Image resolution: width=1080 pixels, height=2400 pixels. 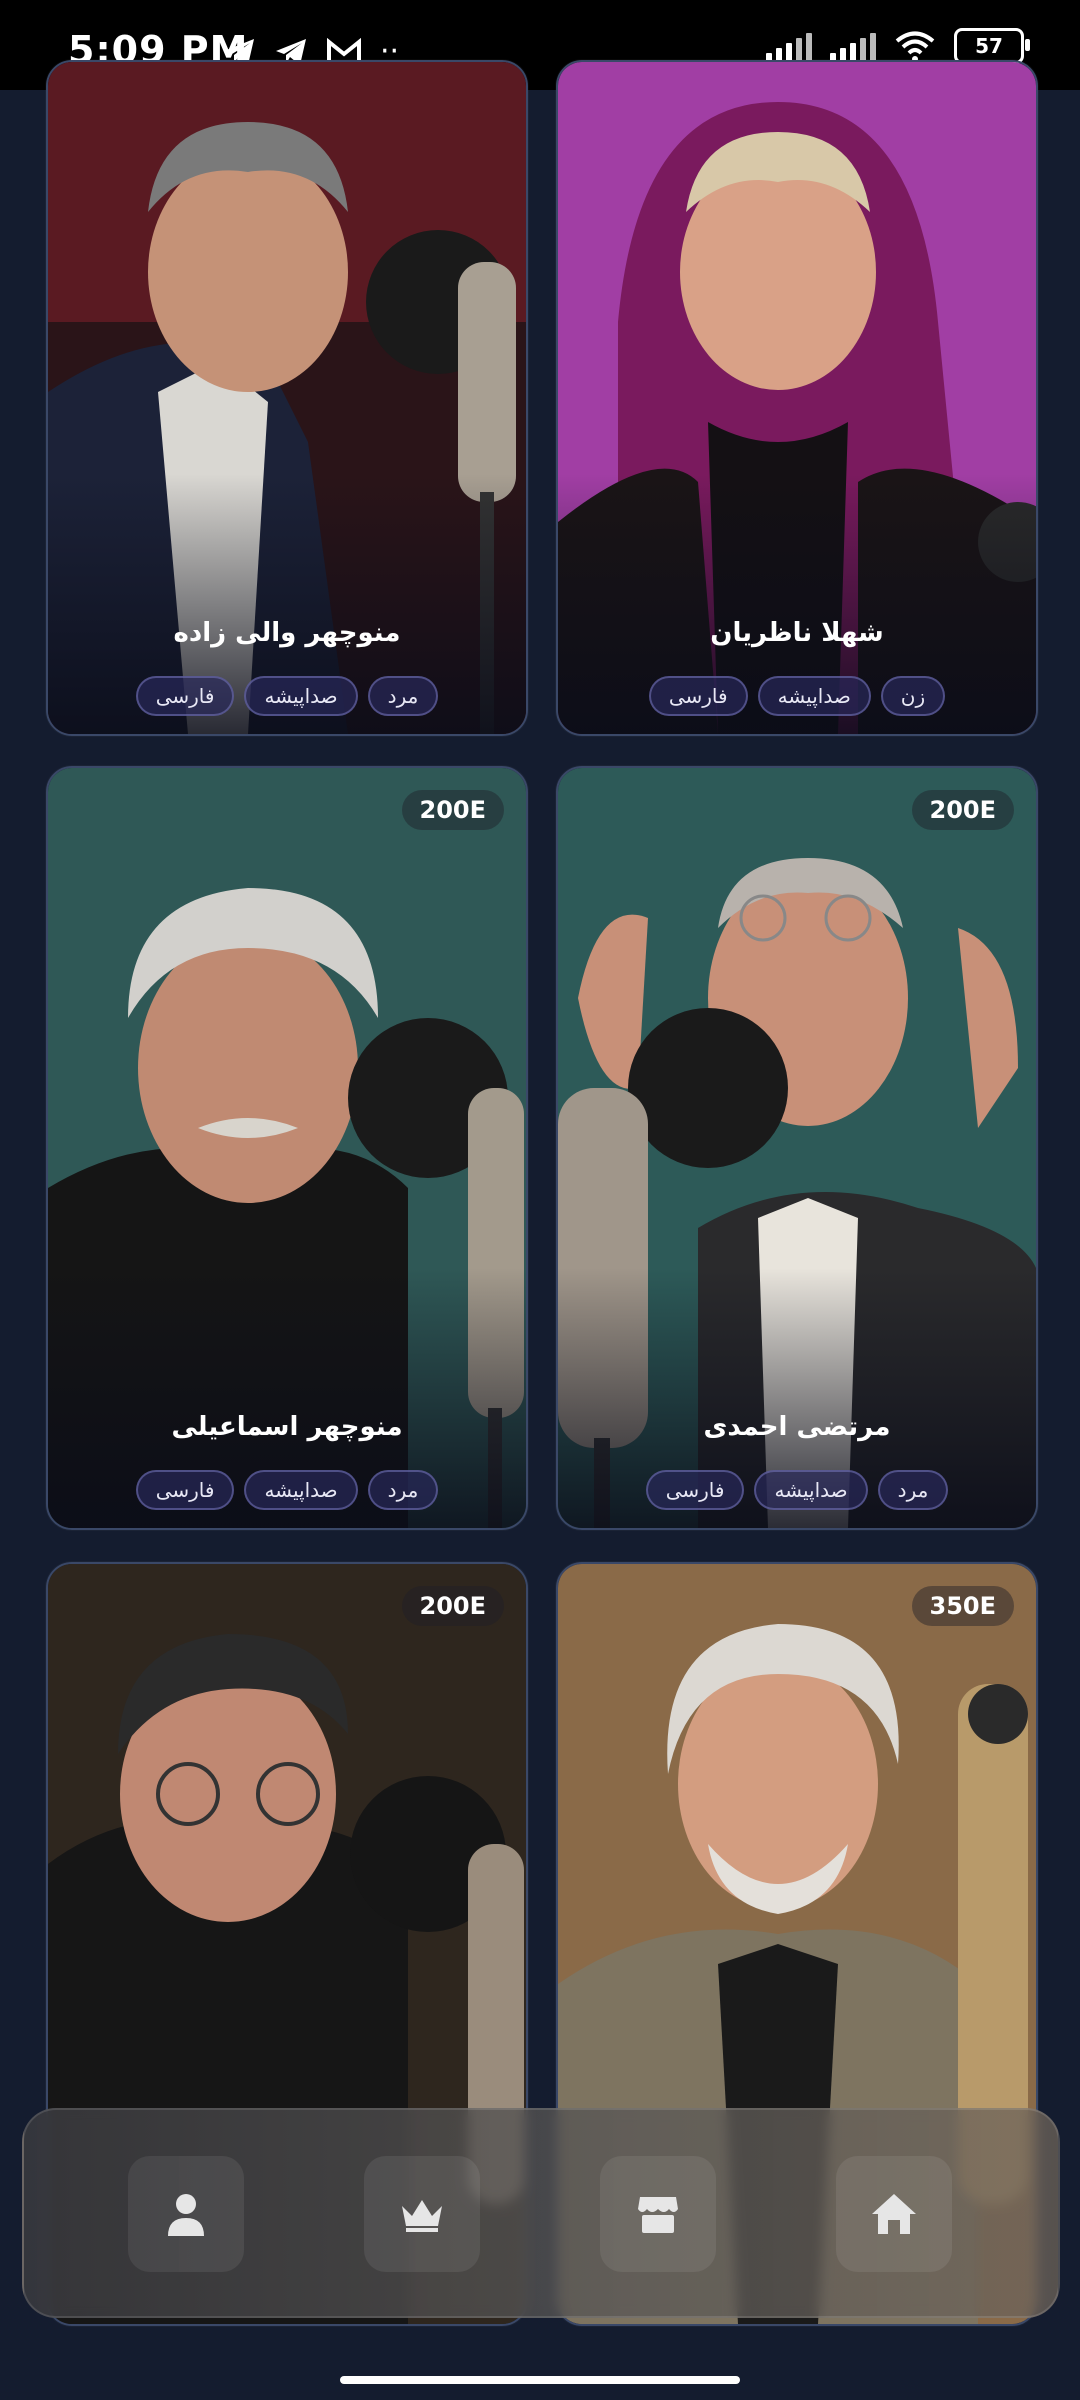 I want to click on battery-icon: 57, so click(x=992, y=46).